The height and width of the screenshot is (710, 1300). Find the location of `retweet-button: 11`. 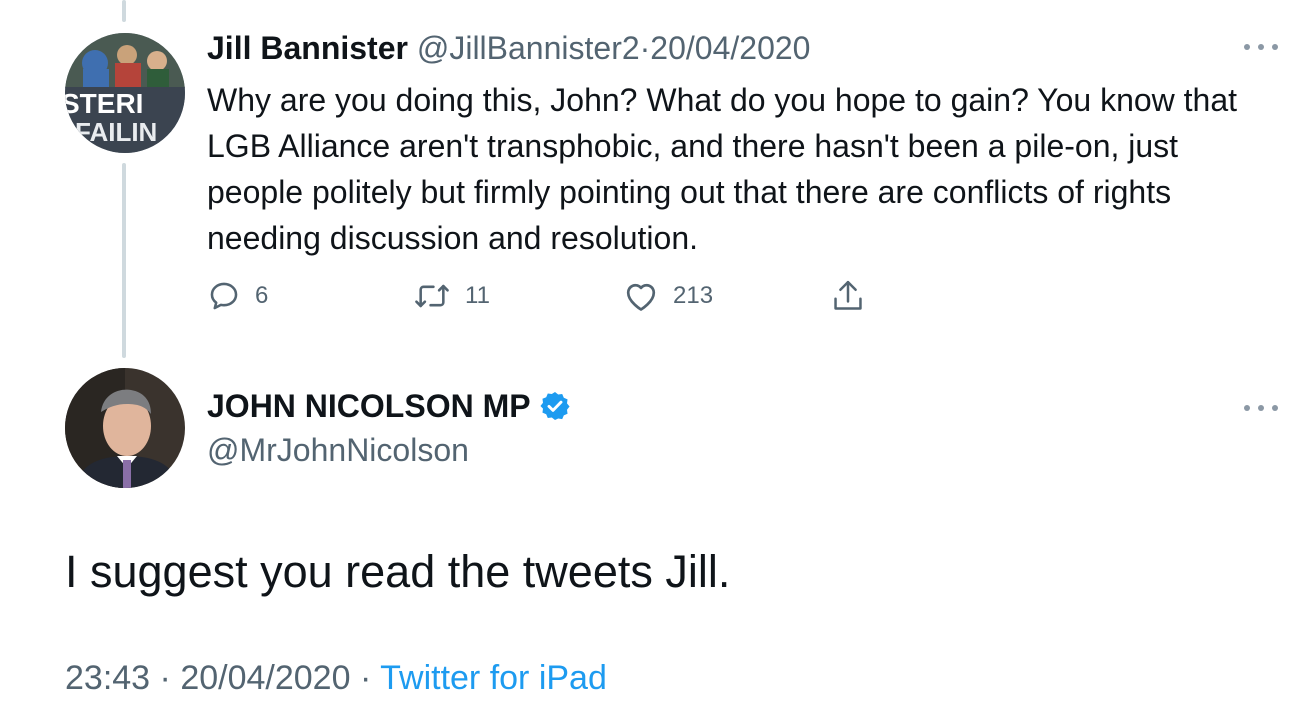

retweet-button: 11 is located at coordinates (451, 296).